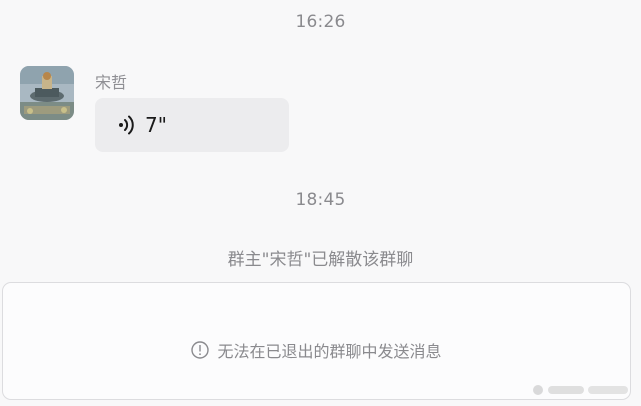 This screenshot has width=641, height=406. I want to click on voice-wave-icon, so click(127, 125).